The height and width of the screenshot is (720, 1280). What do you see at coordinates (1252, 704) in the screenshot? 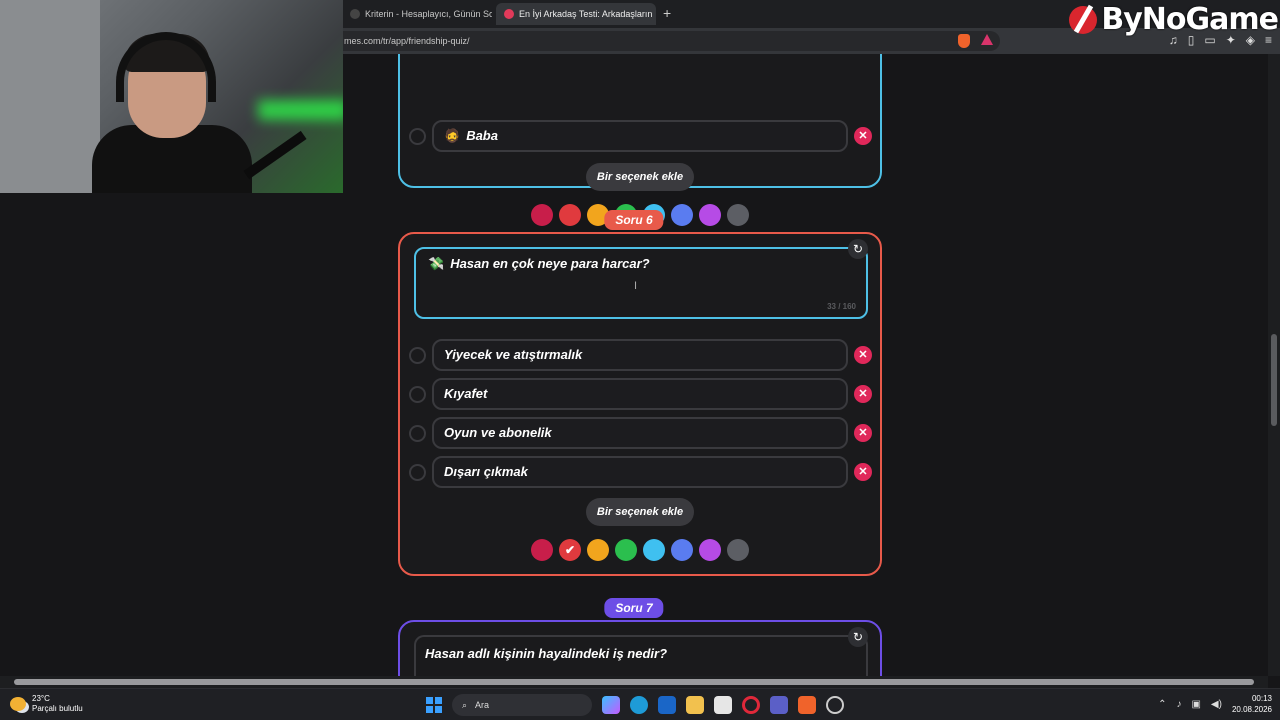
I see `clock: 00:13 20.08.2026` at bounding box center [1252, 704].